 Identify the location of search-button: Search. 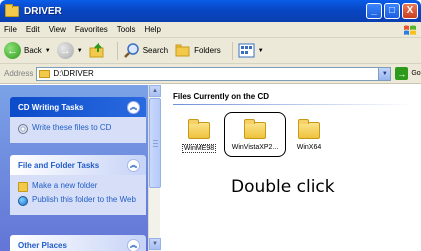
(145, 50).